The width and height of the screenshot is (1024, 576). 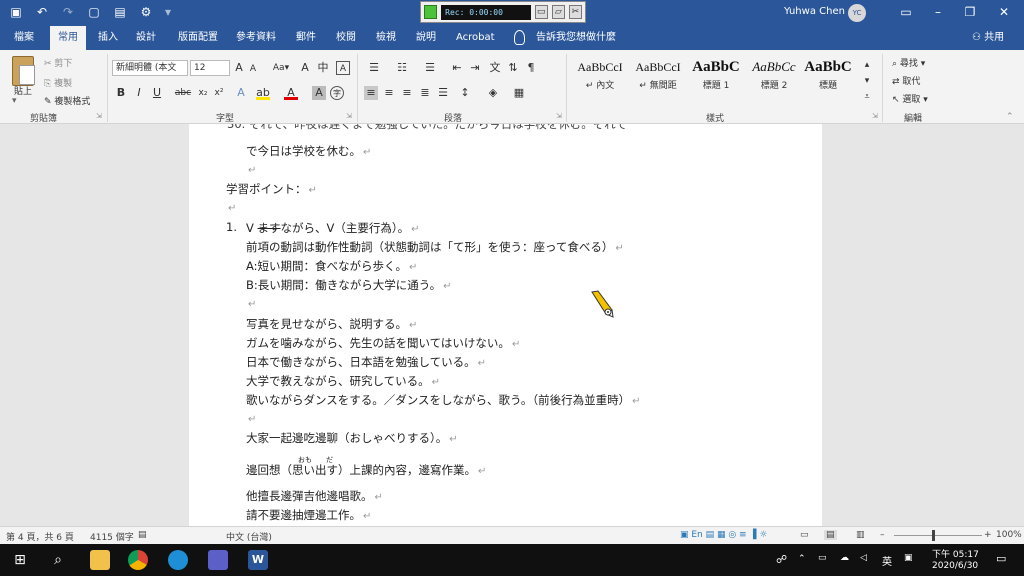 What do you see at coordinates (389, 93) in the screenshot?
I see `align-center-icon: ≡` at bounding box center [389, 93].